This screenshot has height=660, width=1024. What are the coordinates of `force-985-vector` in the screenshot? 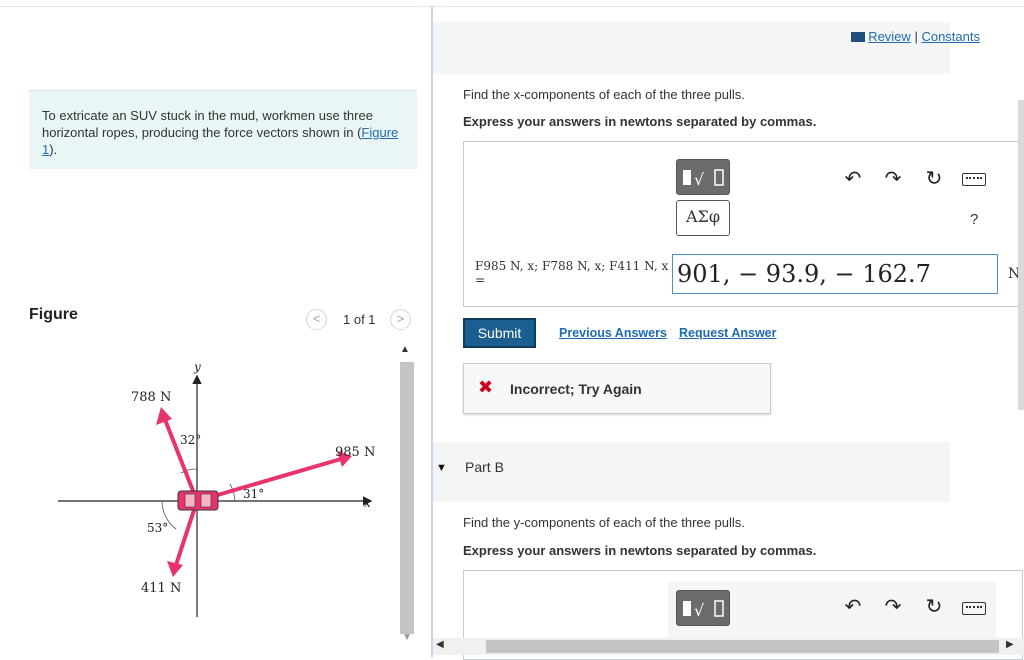 It's located at (269, 480).